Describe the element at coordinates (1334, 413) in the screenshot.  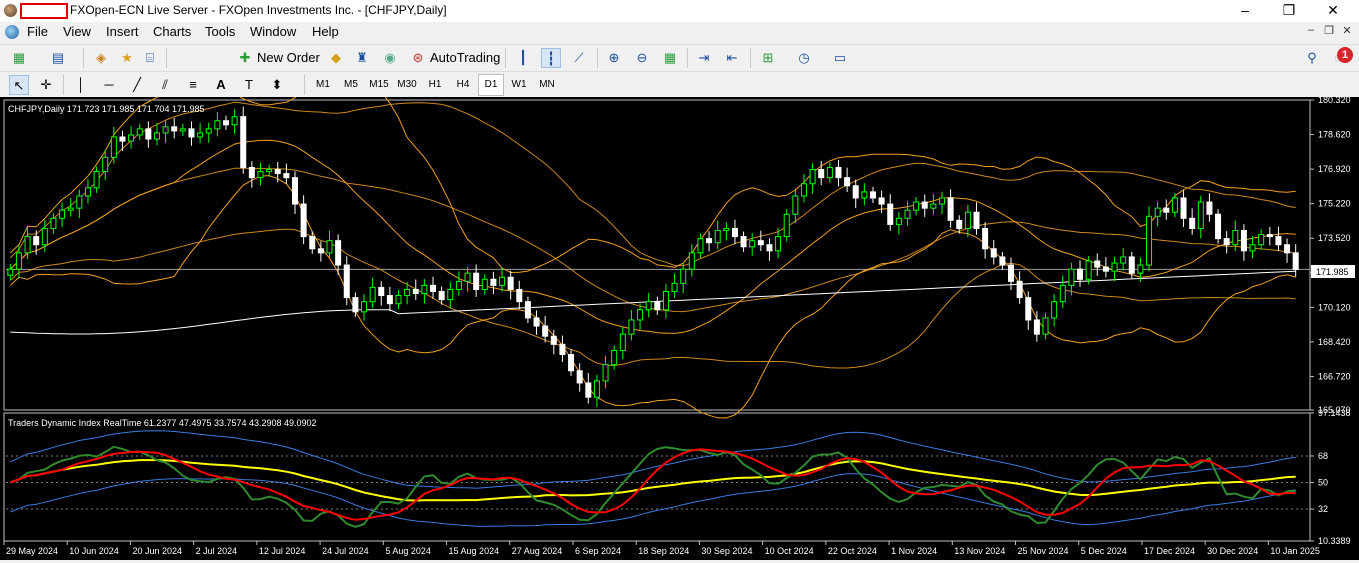
I see `indicator-axis-tick: 97.1438` at that location.